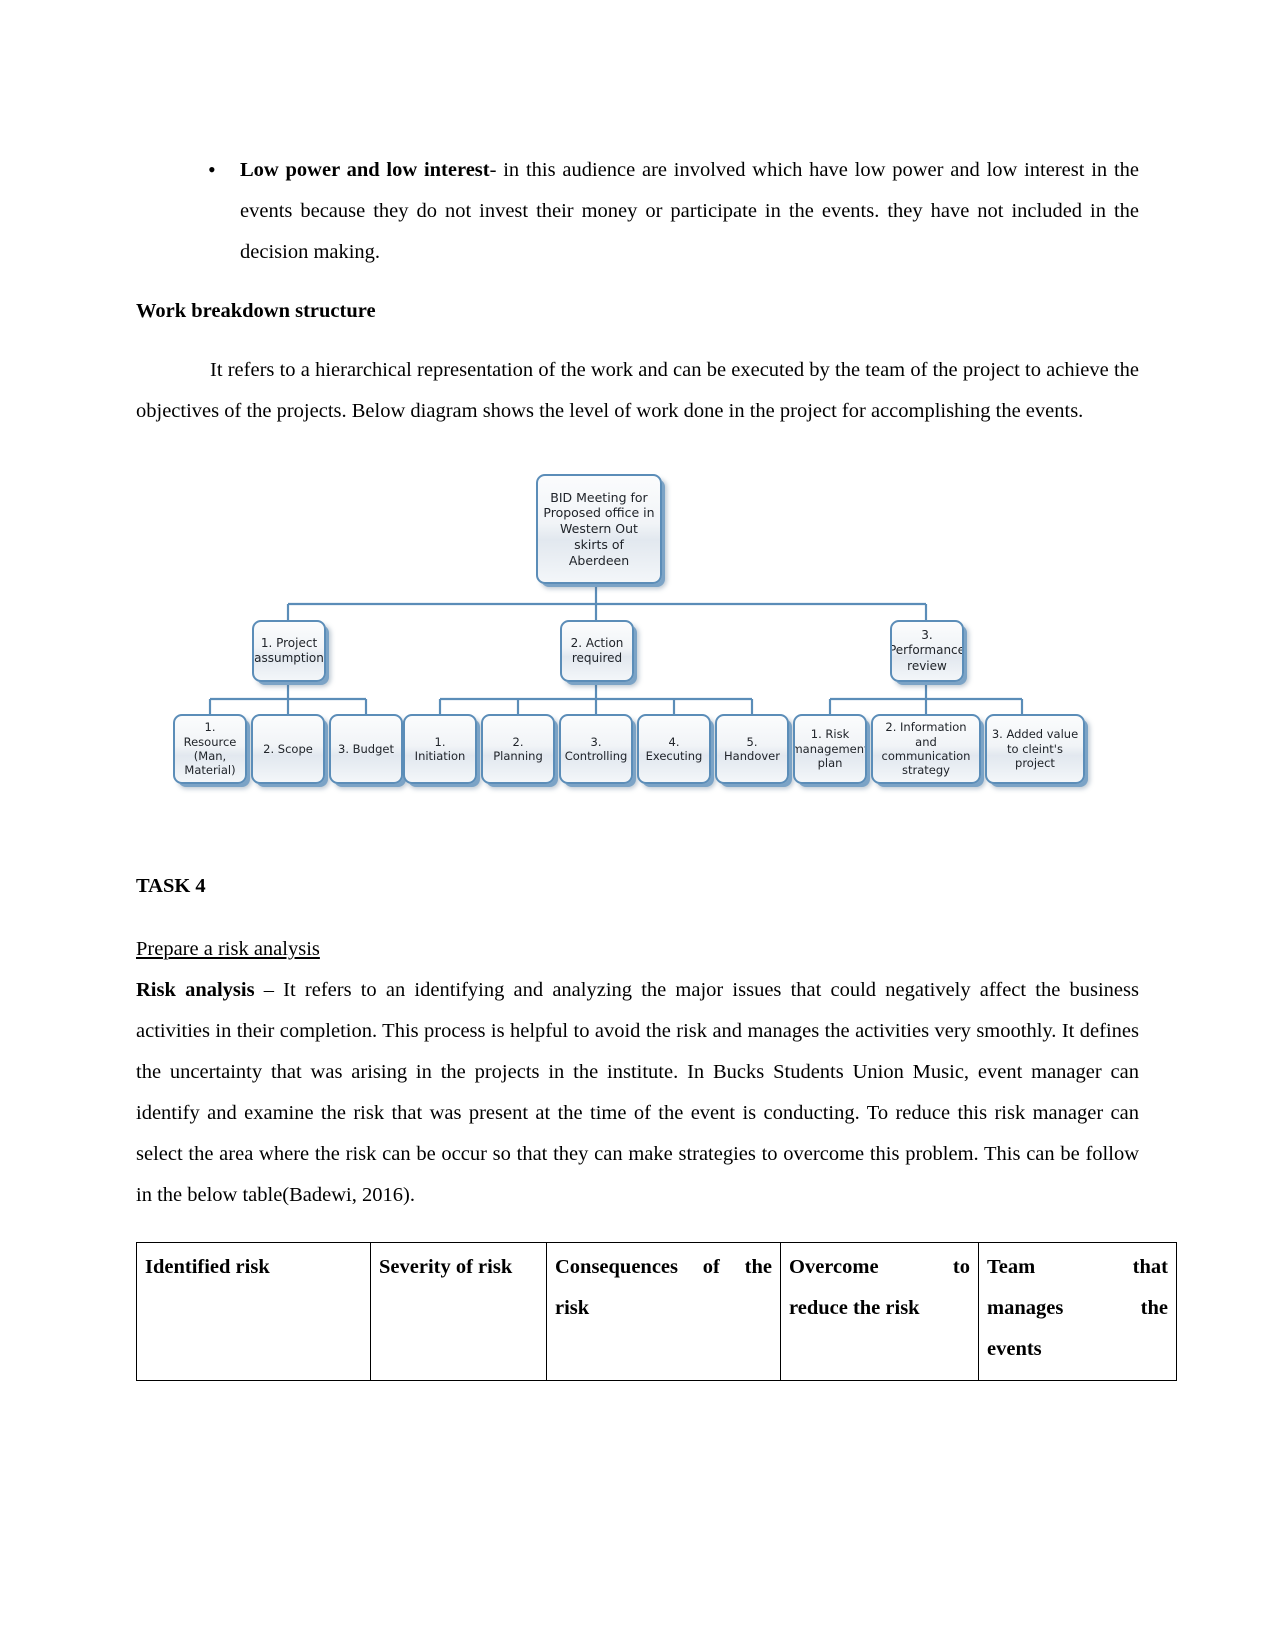 This screenshot has width=1275, height=1650. I want to click on wbs-leaf-controlling: 3. Controlling, so click(596, 749).